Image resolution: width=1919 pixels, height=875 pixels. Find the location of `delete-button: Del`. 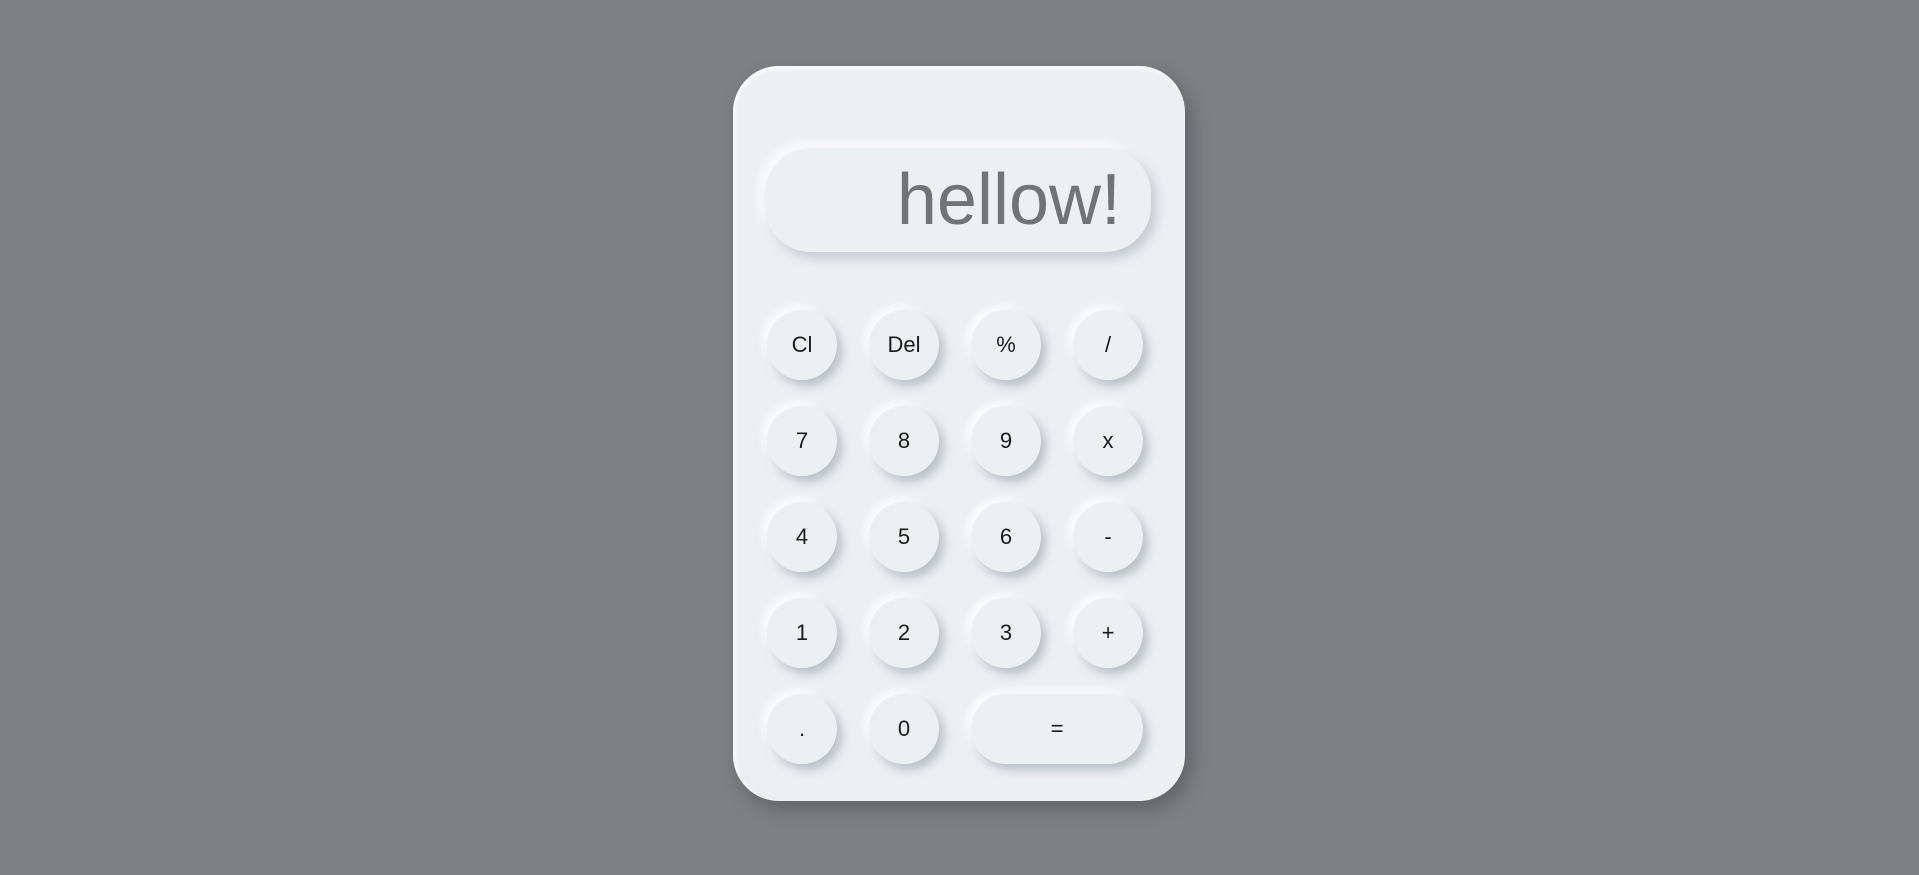

delete-button: Del is located at coordinates (904, 345).